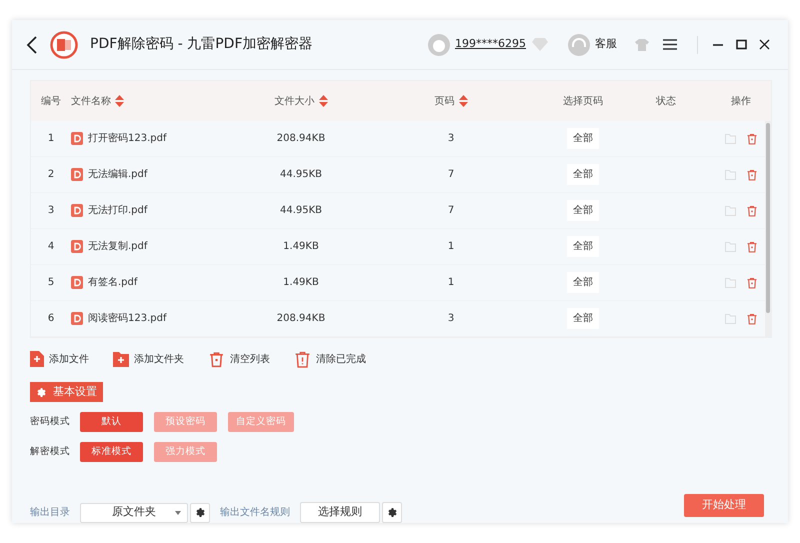  I want to click on support-label: 客服, so click(606, 44).